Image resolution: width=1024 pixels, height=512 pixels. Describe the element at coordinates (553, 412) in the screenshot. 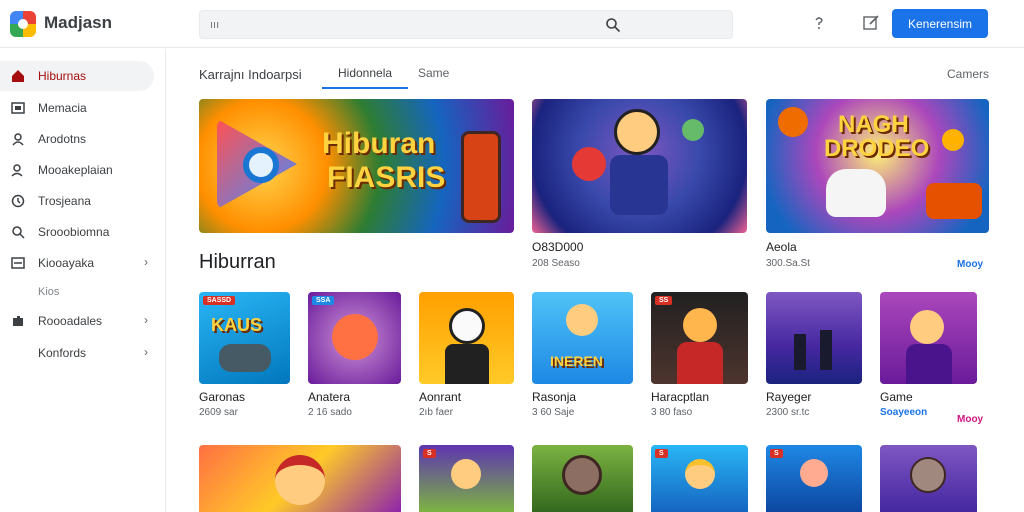

I see `card-subtext: 3 60 Saje` at that location.